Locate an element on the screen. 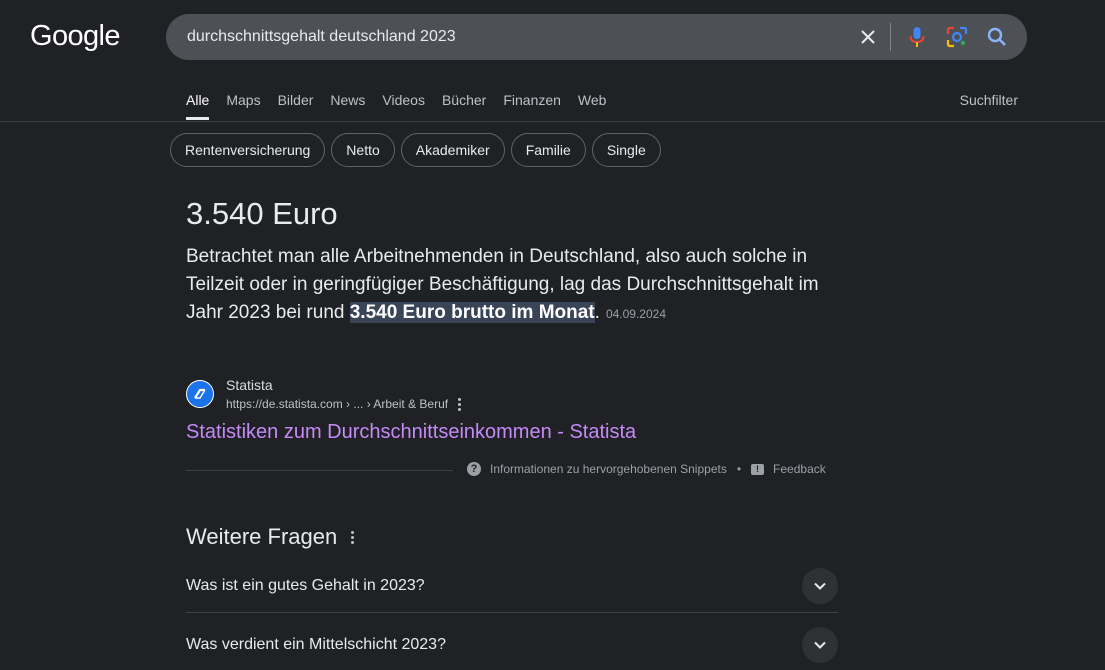 The image size is (1105, 670). chip-familie: Familie is located at coordinates (548, 150).